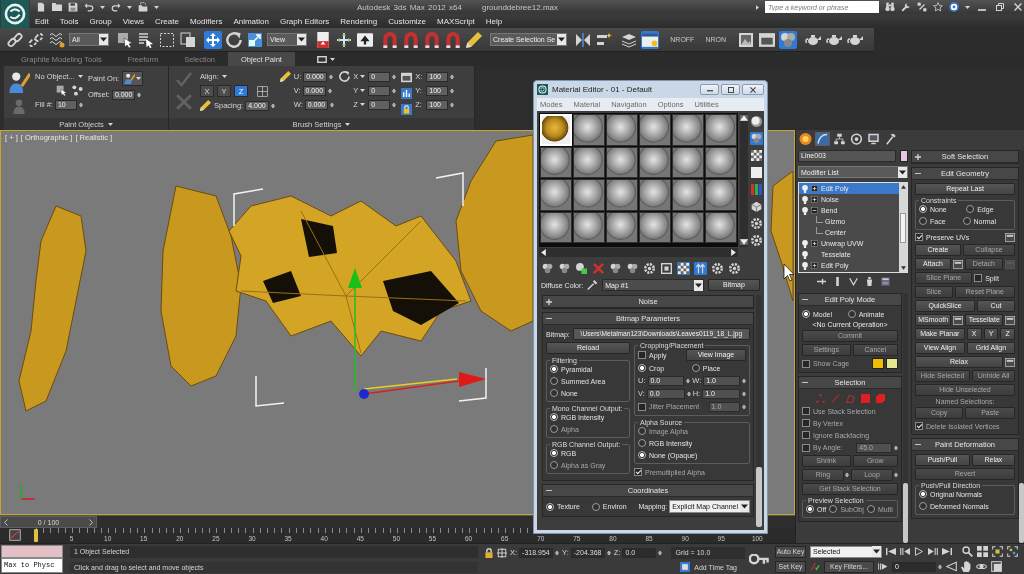 This screenshot has height=574, width=1024. I want to click on arrow-right-icon, so click(733, 252).